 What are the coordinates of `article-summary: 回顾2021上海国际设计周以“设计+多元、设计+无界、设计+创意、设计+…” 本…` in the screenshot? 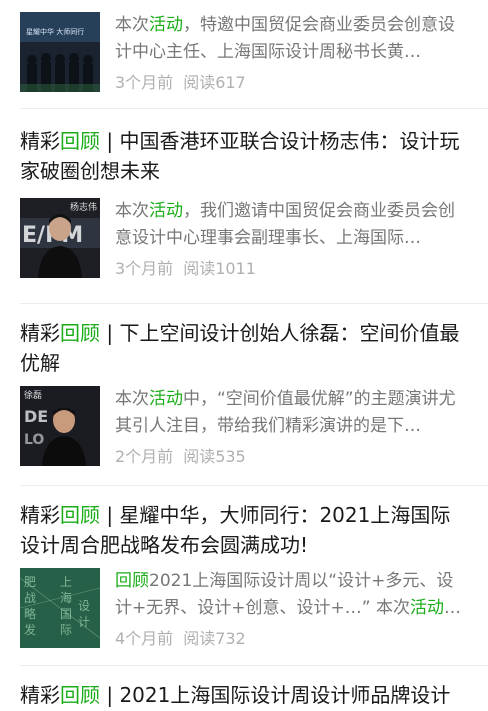 It's located at (288, 594).